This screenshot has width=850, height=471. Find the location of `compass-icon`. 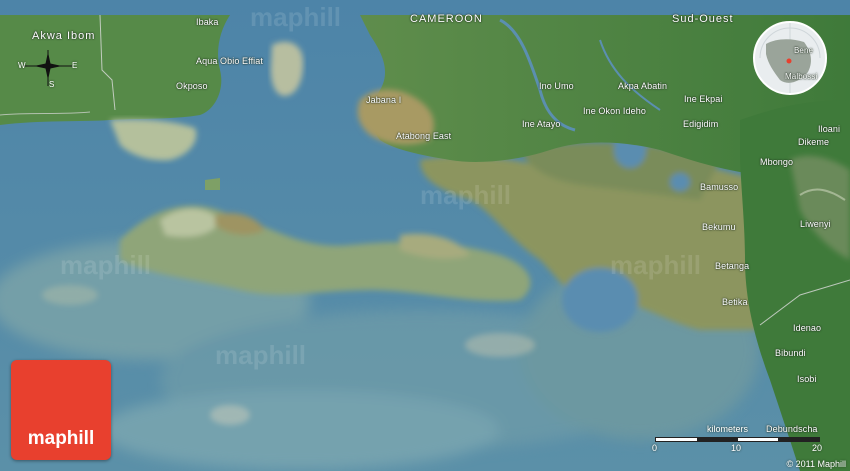

compass-icon is located at coordinates (48, 68).